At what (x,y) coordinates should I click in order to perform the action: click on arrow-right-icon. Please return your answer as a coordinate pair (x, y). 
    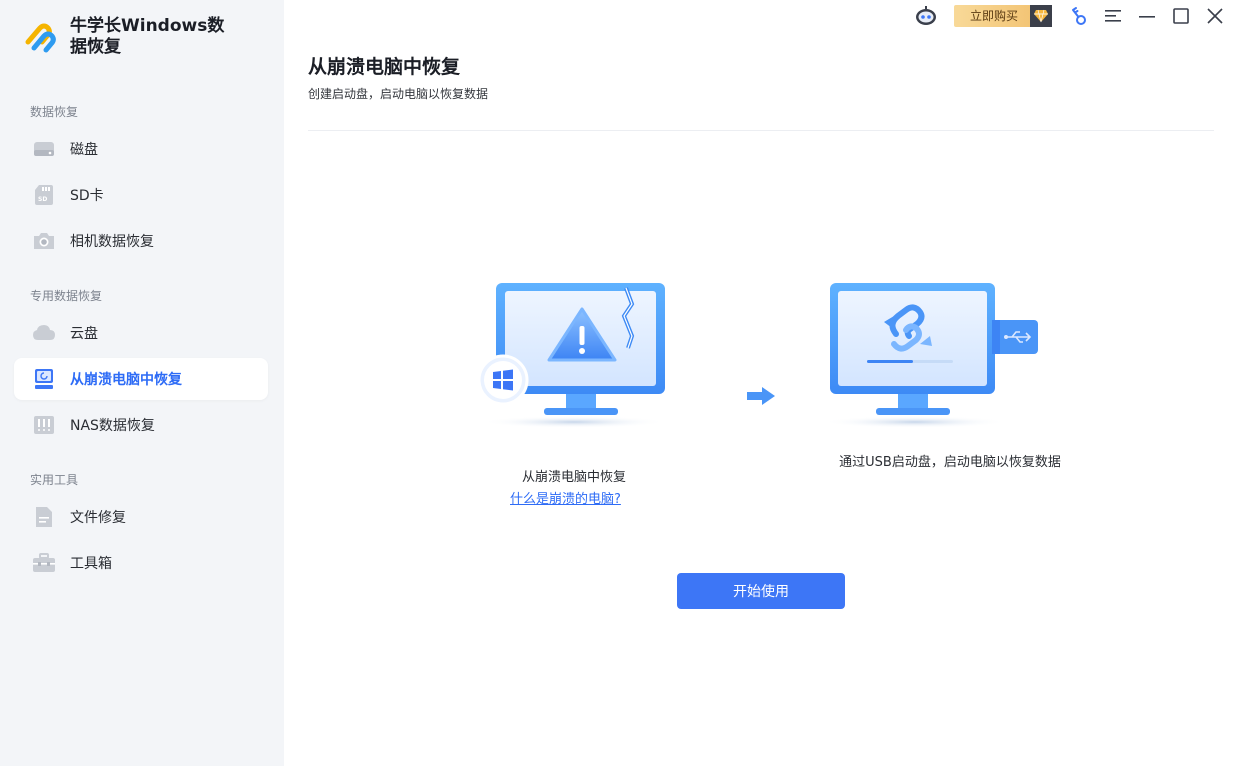
    Looking at the image, I should click on (761, 396).